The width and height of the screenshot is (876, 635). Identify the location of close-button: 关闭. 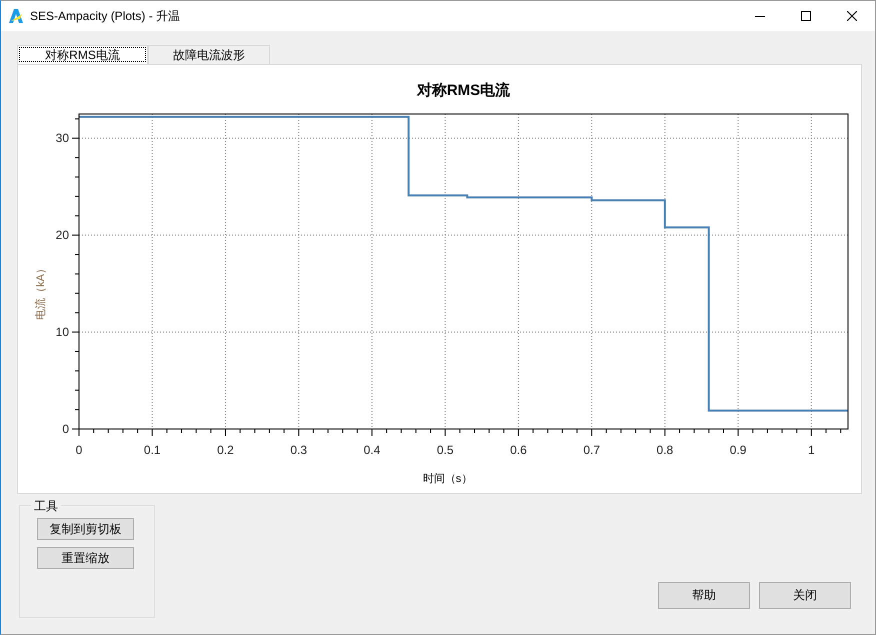
(805, 595).